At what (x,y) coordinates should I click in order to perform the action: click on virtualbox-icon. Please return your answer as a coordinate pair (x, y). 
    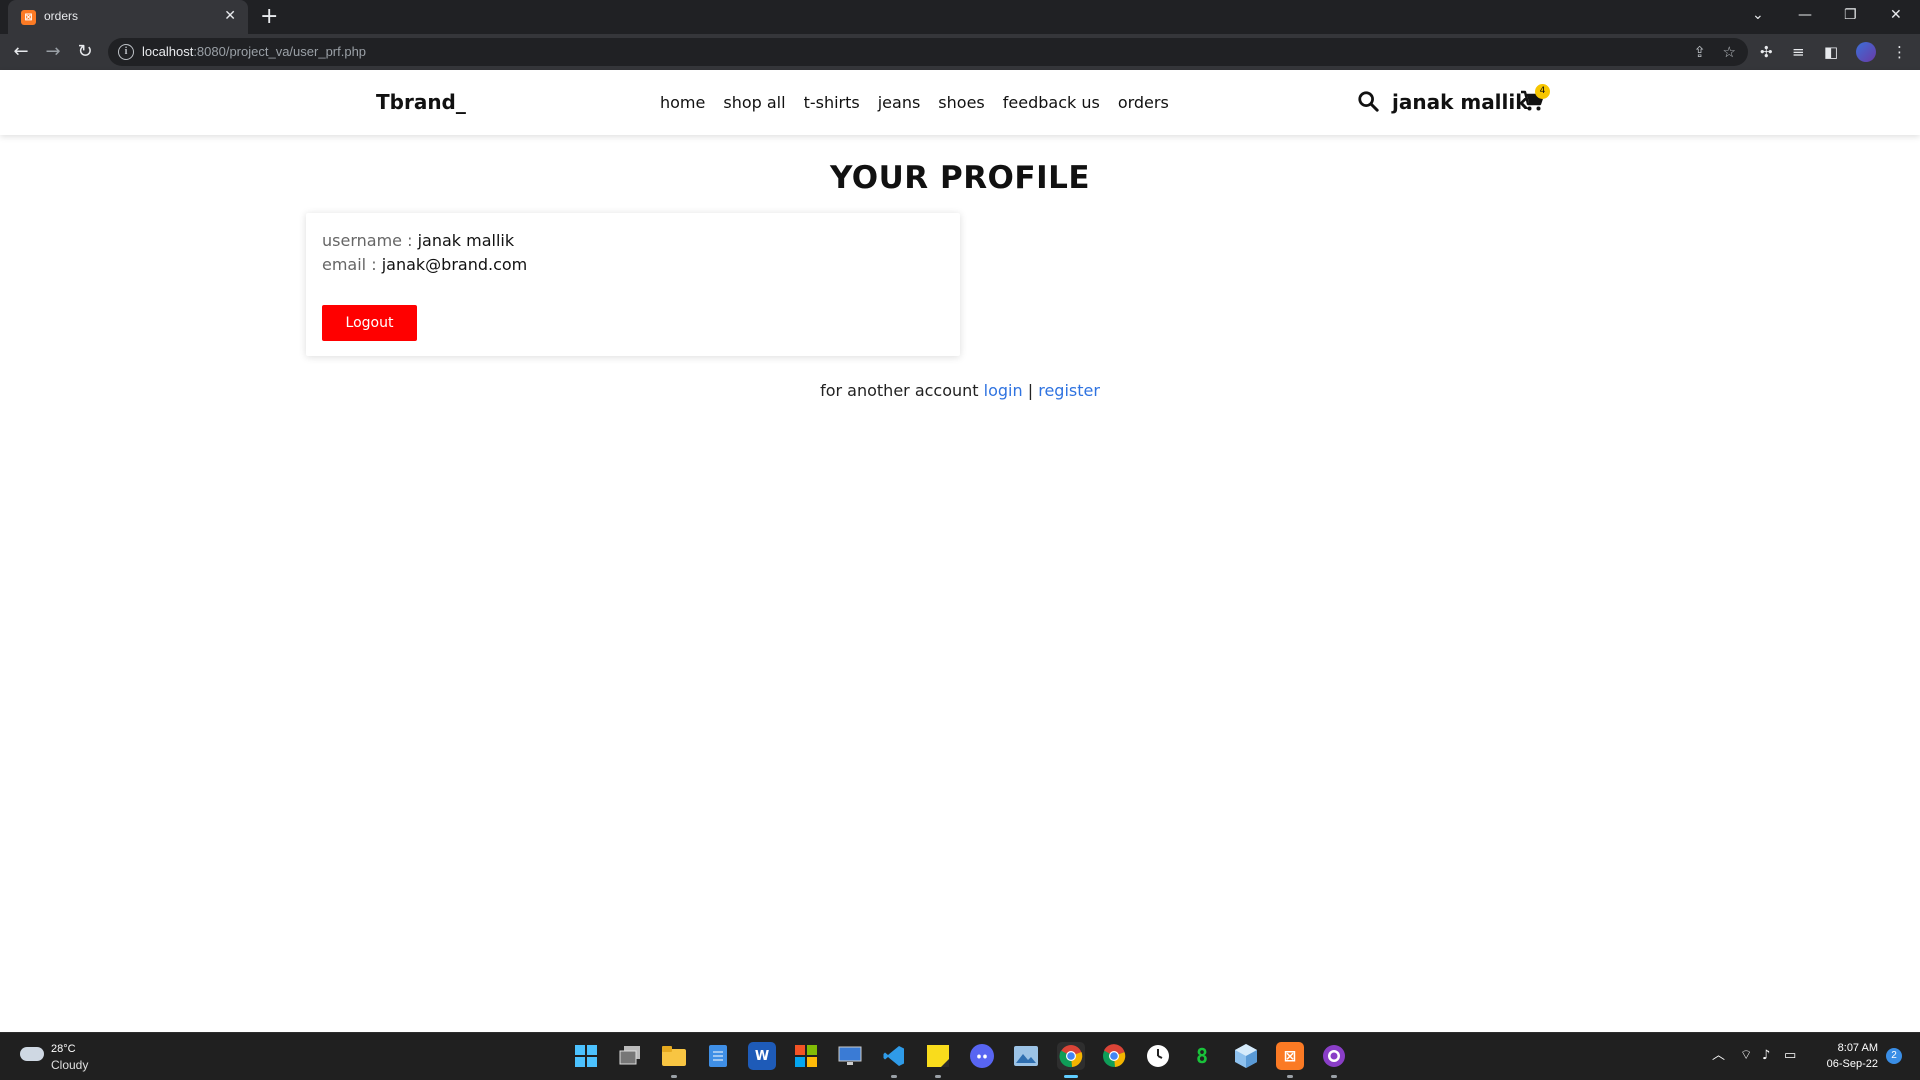
    Looking at the image, I should click on (1246, 1056).